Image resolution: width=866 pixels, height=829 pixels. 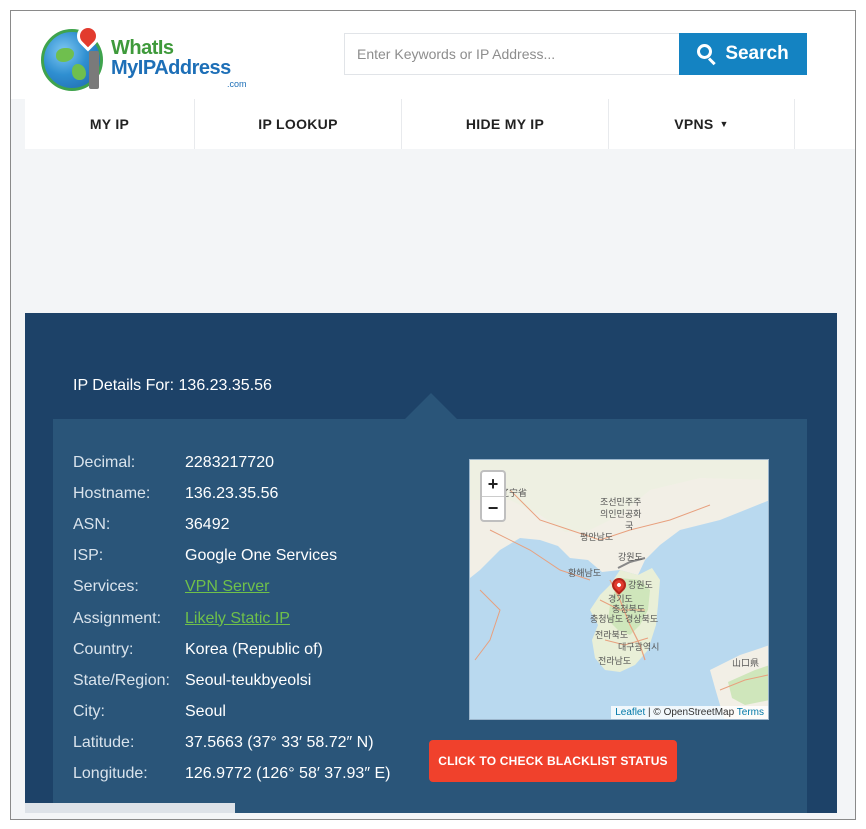 What do you see at coordinates (724, 124) in the screenshot?
I see `caret-down-icon: ▼` at bounding box center [724, 124].